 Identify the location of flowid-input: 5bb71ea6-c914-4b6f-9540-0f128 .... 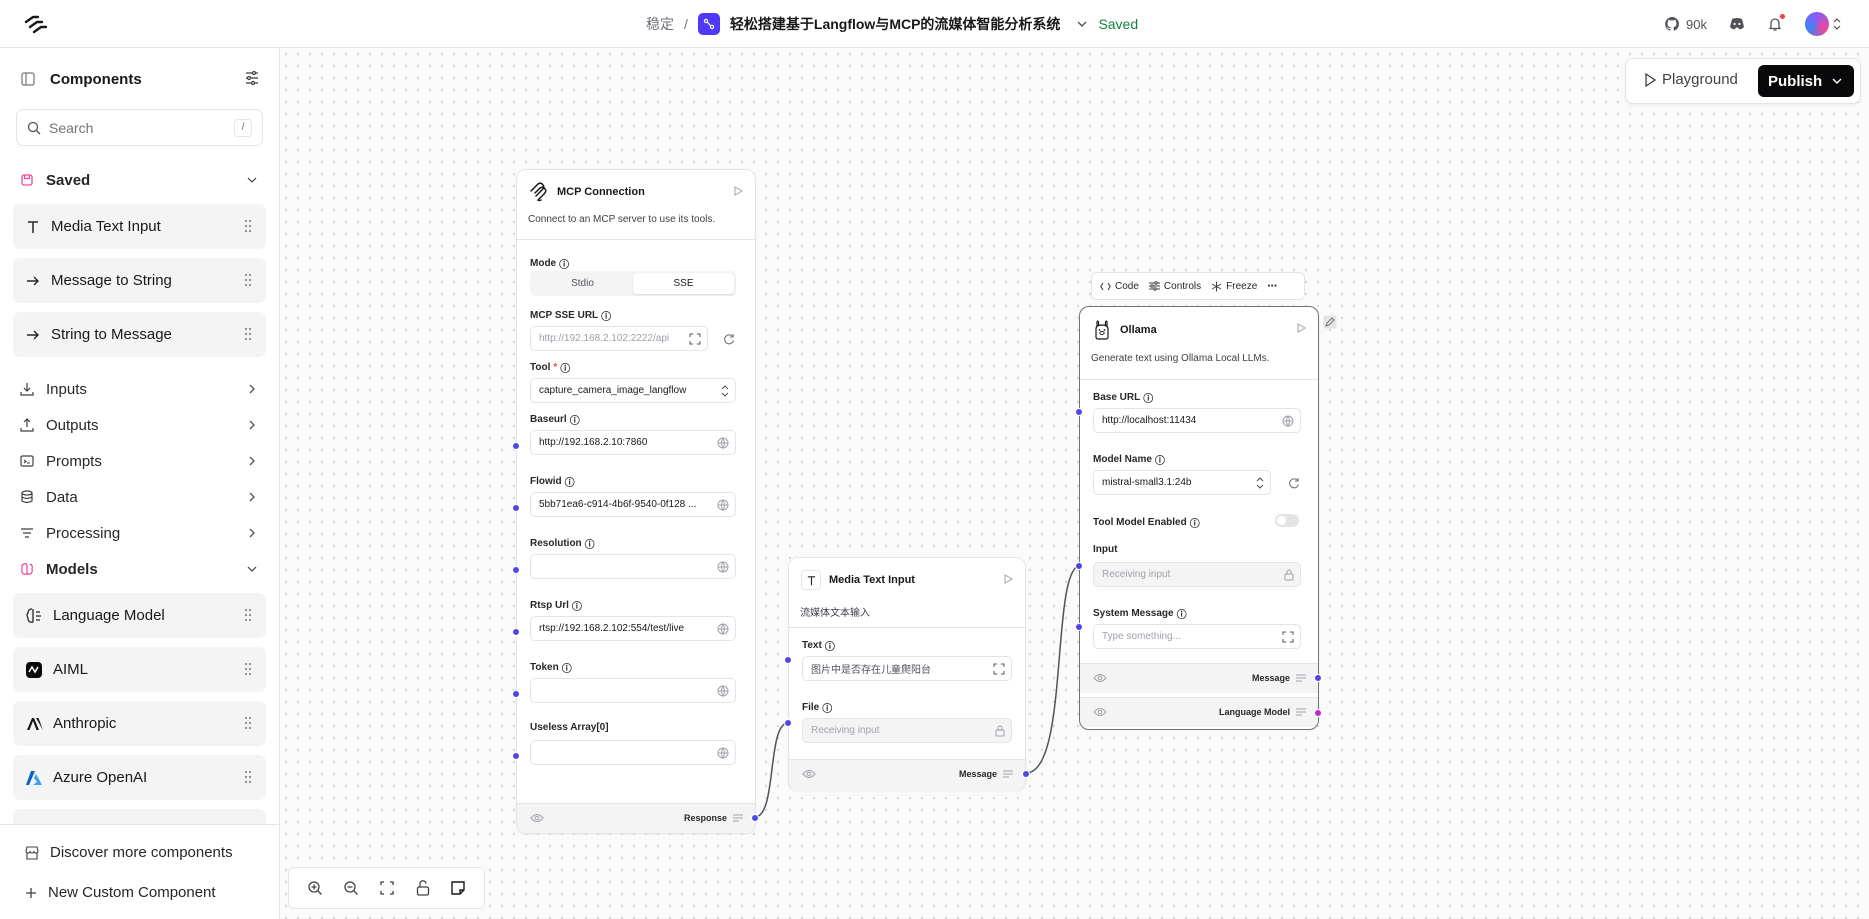
(633, 504).